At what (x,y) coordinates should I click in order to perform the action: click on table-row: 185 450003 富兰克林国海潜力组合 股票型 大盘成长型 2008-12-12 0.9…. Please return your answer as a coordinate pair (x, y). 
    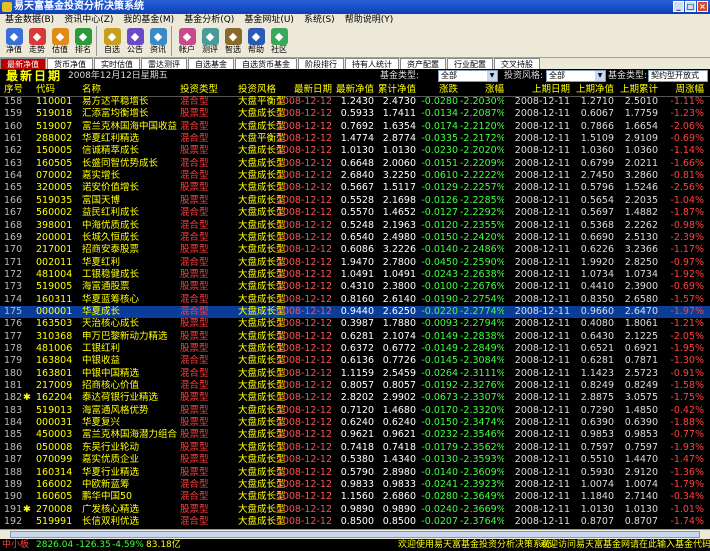
    Looking at the image, I should click on (355, 435).